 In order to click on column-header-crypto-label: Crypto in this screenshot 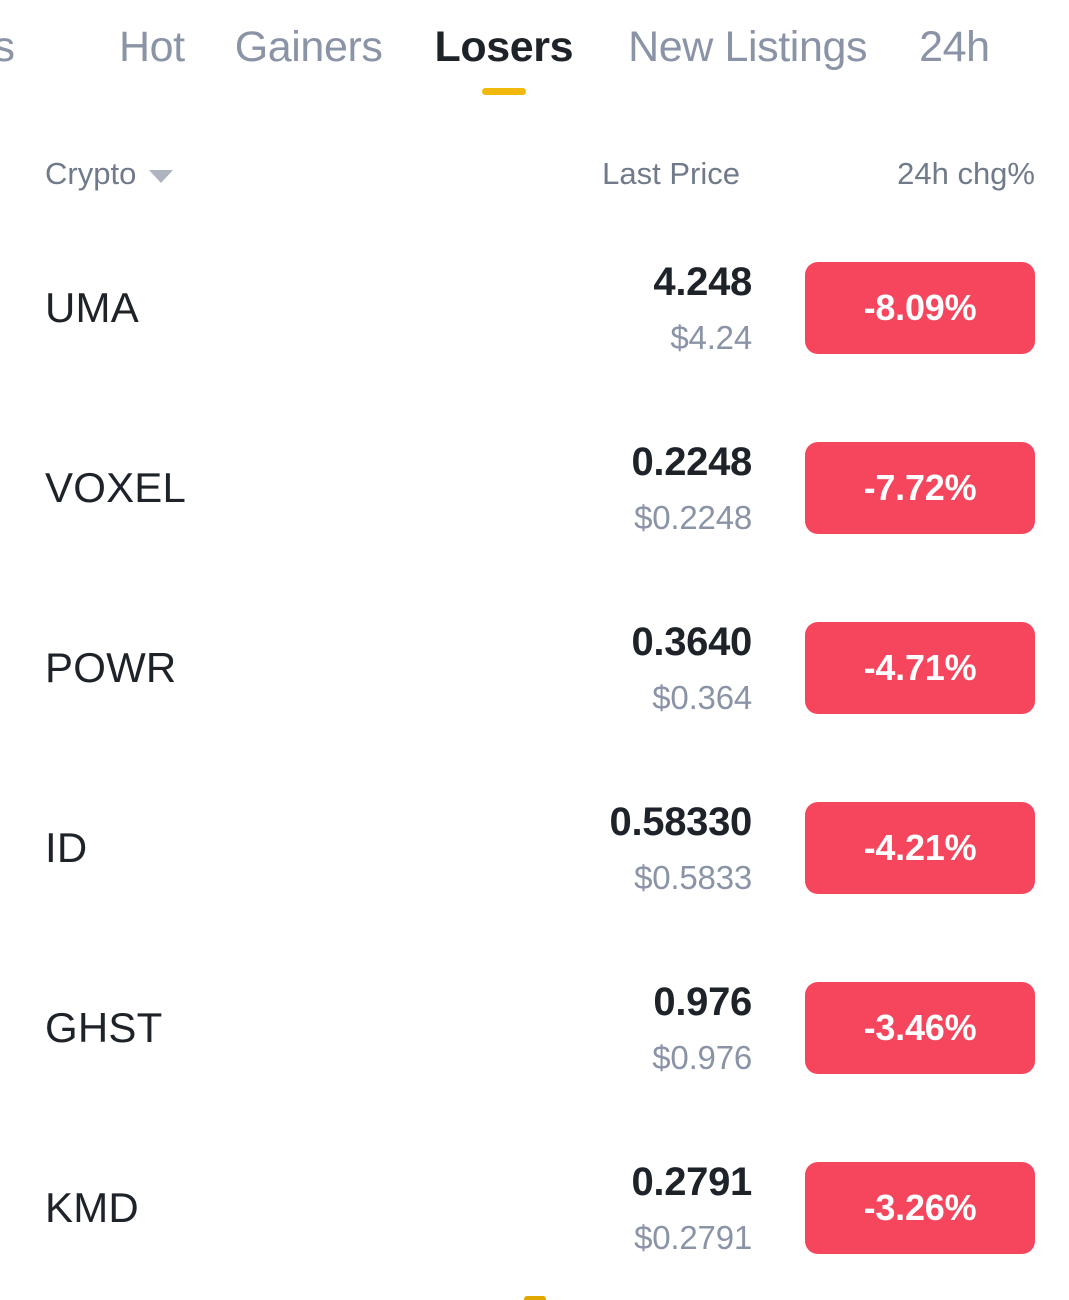, I will do `click(91, 173)`.